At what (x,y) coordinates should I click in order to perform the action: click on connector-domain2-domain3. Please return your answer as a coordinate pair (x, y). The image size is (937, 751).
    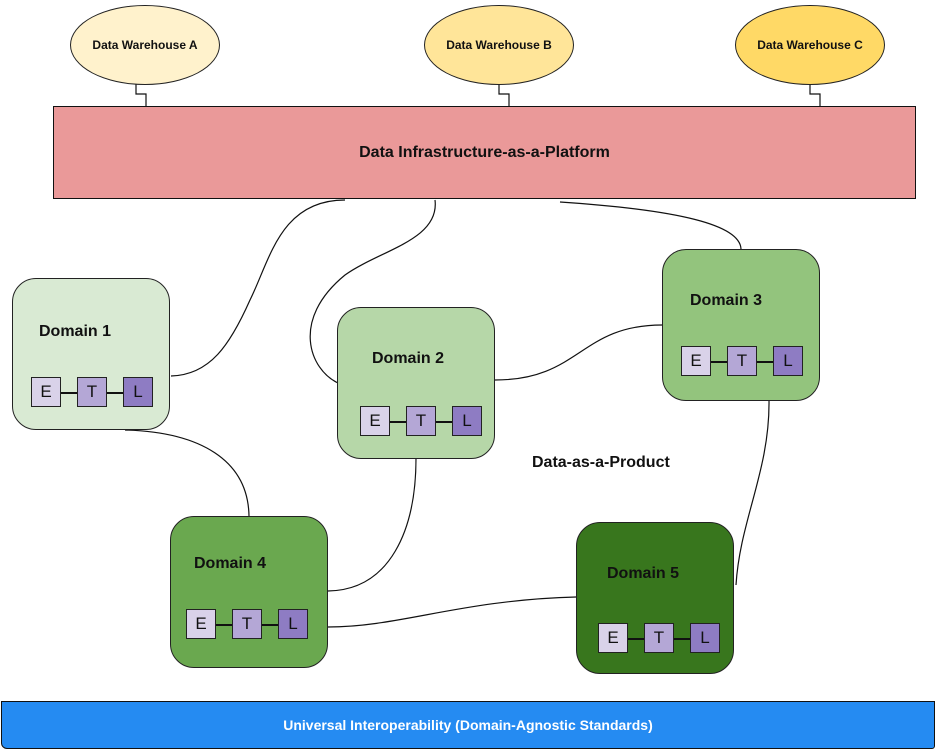
    Looking at the image, I should click on (578, 352).